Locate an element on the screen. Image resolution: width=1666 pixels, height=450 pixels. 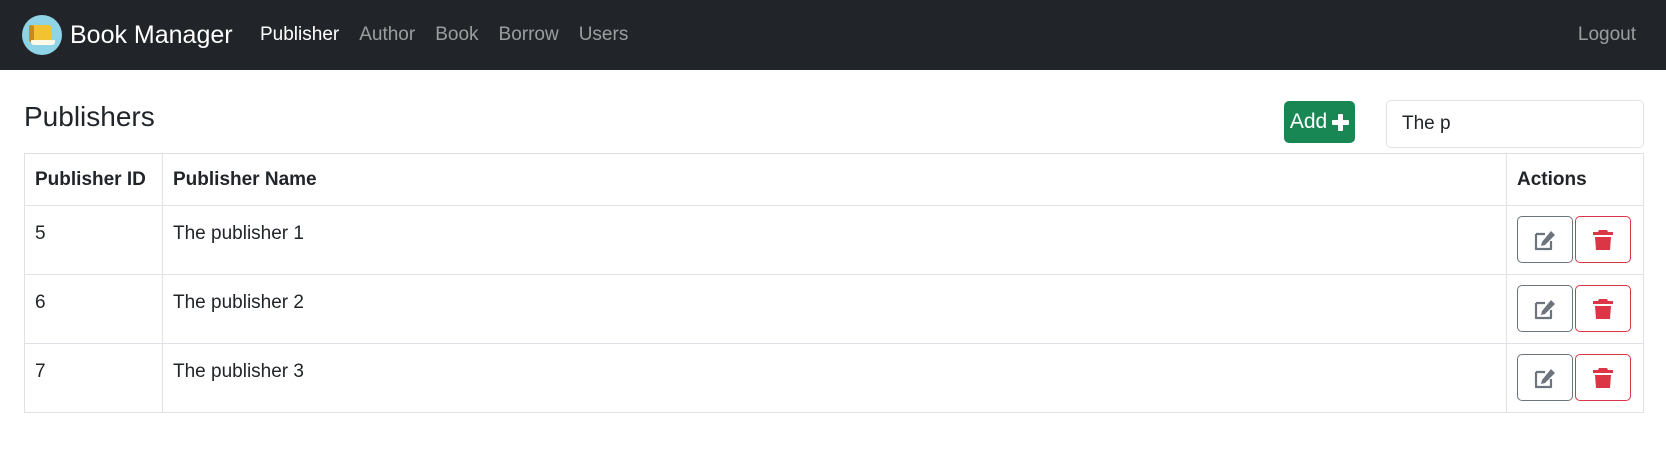
publisher-name-cell: The publisher 2 is located at coordinates (834, 309).